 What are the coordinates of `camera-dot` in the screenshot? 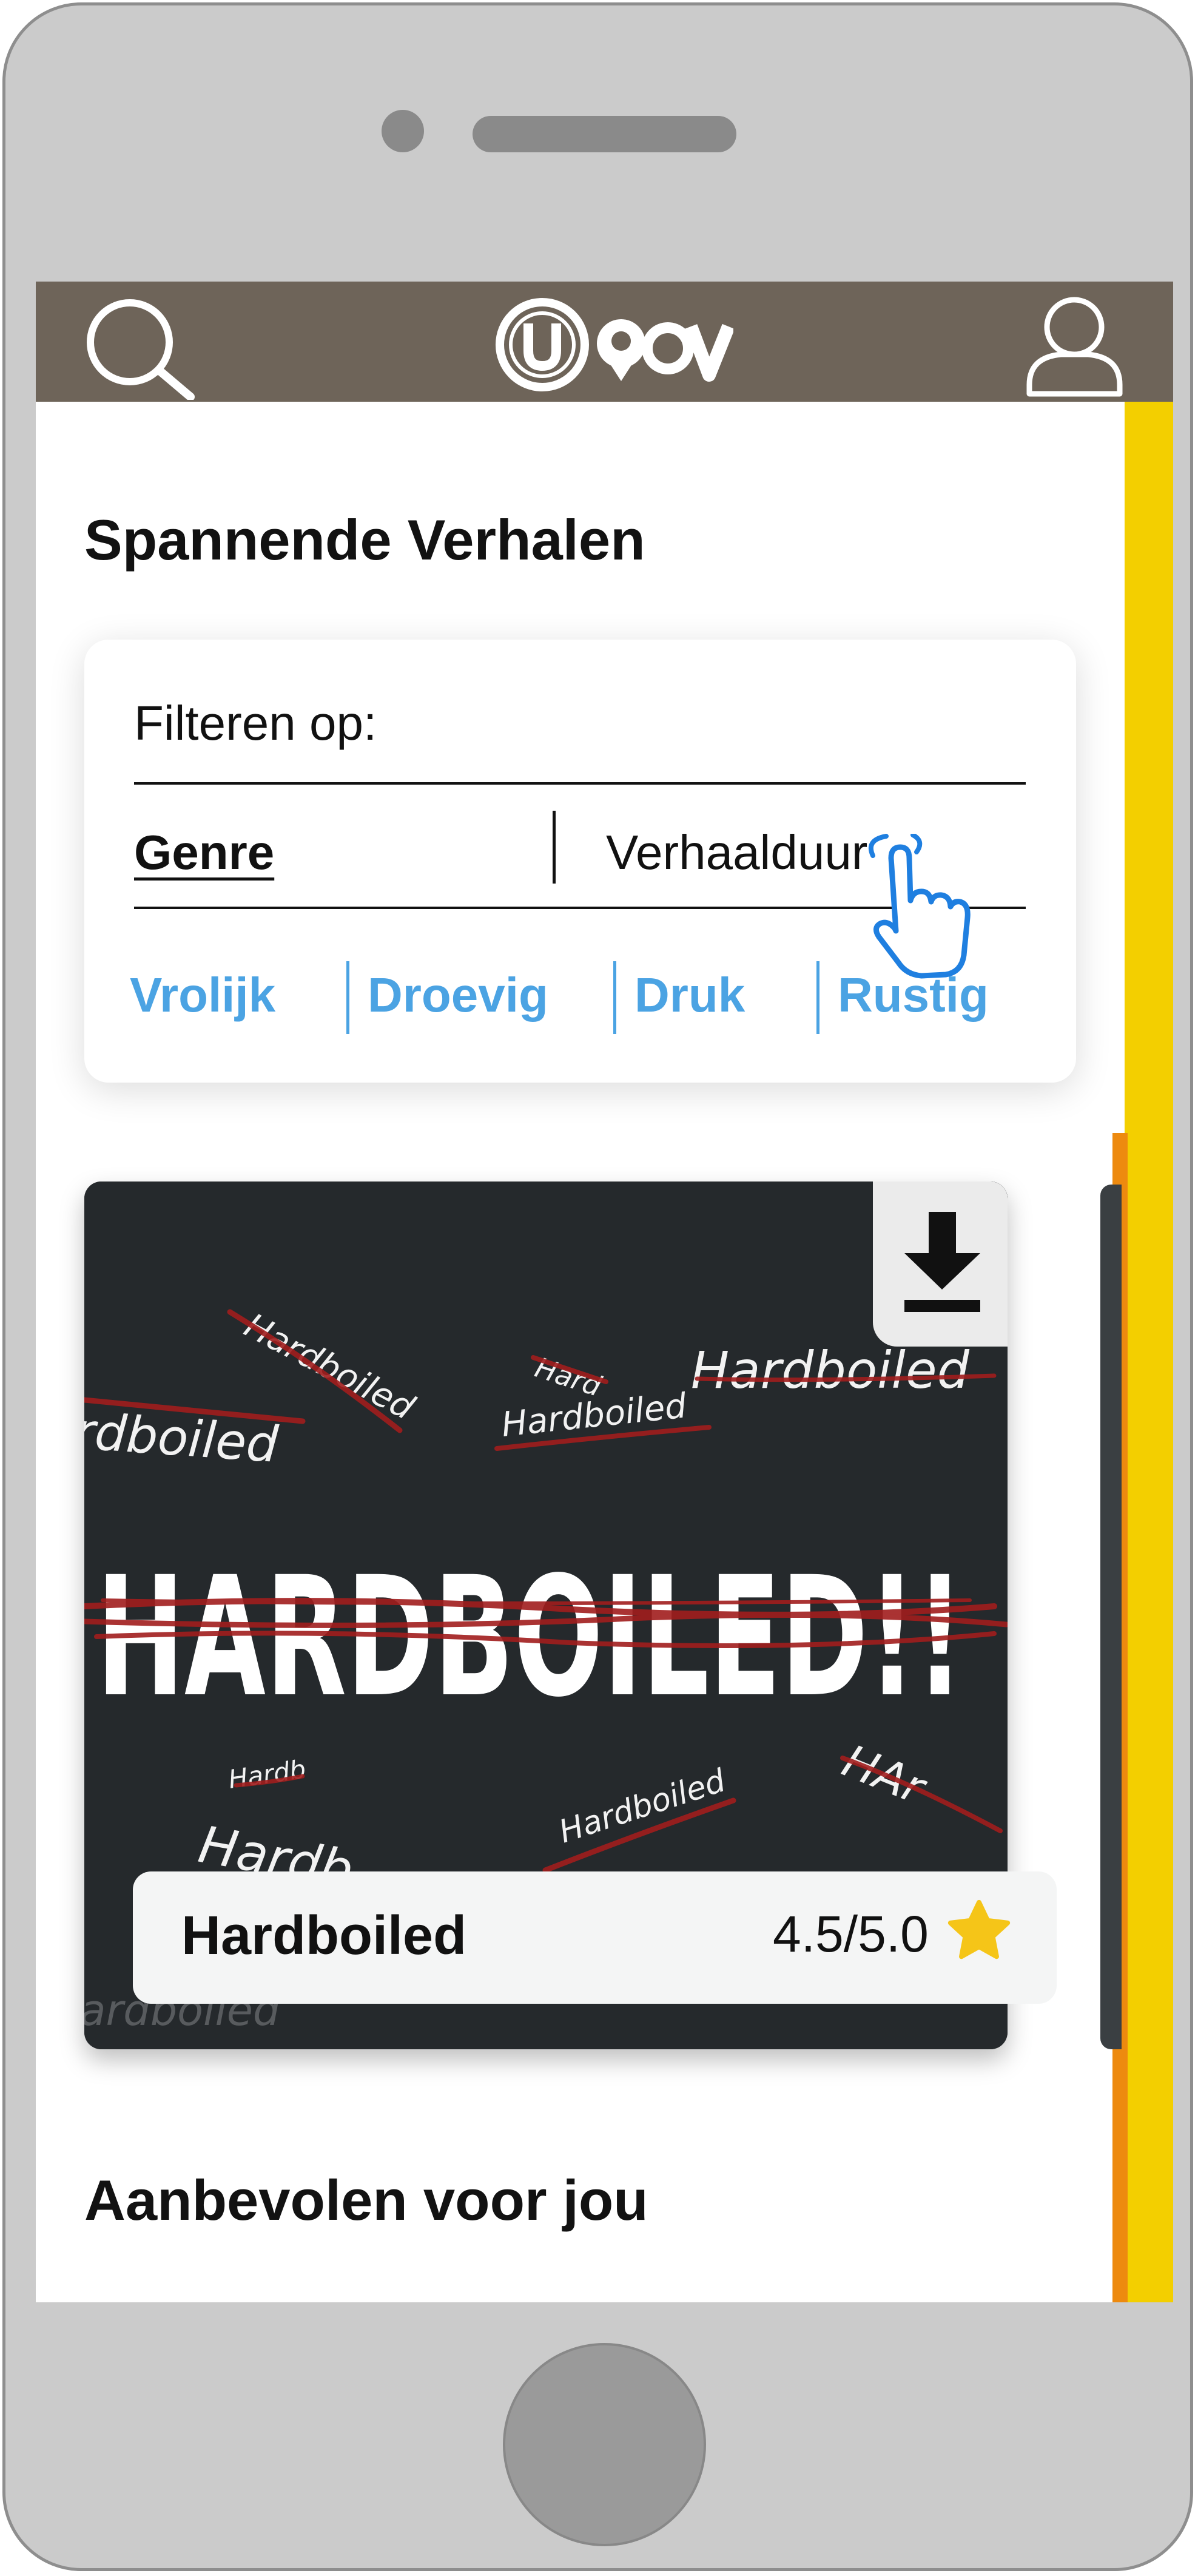 It's located at (403, 131).